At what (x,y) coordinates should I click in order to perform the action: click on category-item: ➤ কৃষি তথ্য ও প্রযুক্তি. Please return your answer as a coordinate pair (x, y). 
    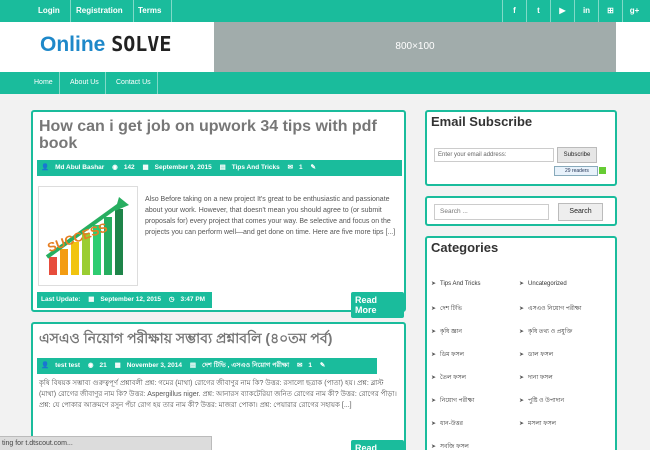
    Looking at the image, I should click on (545, 331).